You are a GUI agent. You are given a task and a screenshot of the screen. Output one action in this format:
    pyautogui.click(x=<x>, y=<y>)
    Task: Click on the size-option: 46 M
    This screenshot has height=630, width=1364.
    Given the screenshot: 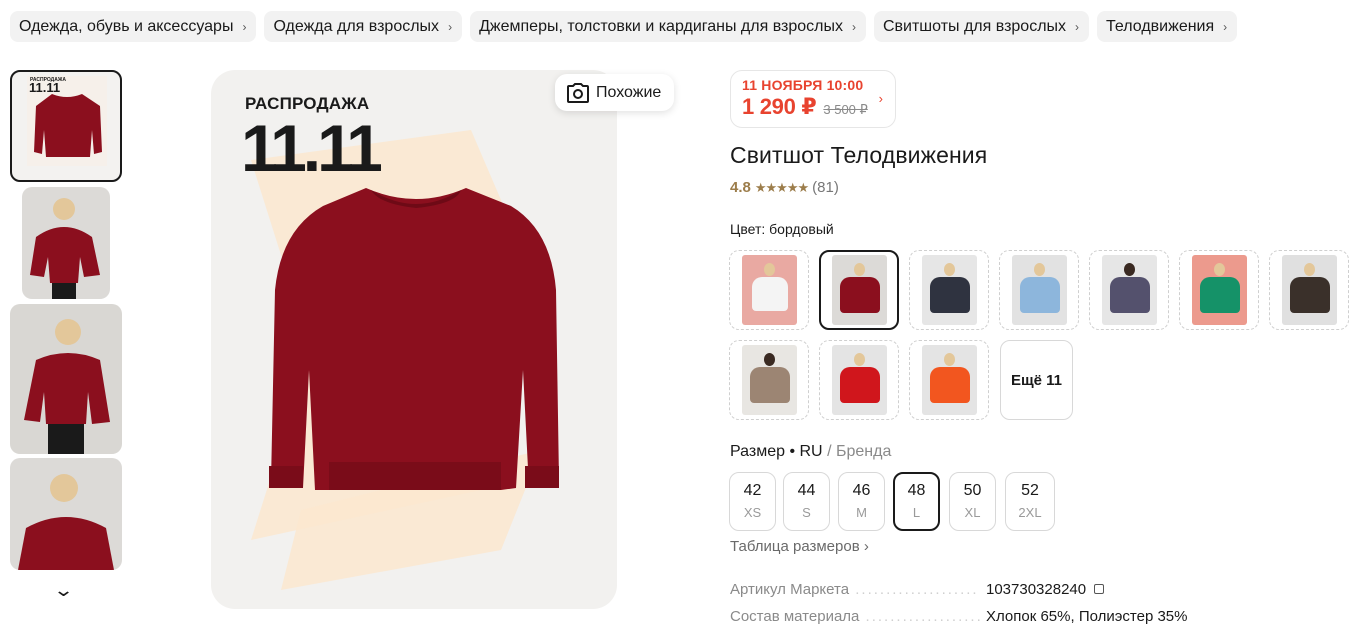 What is the action you would take?
    pyautogui.click(x=861, y=501)
    